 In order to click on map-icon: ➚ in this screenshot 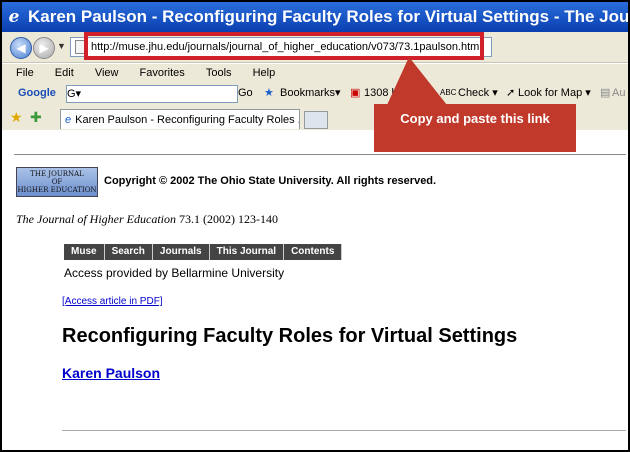, I will do `click(511, 93)`.